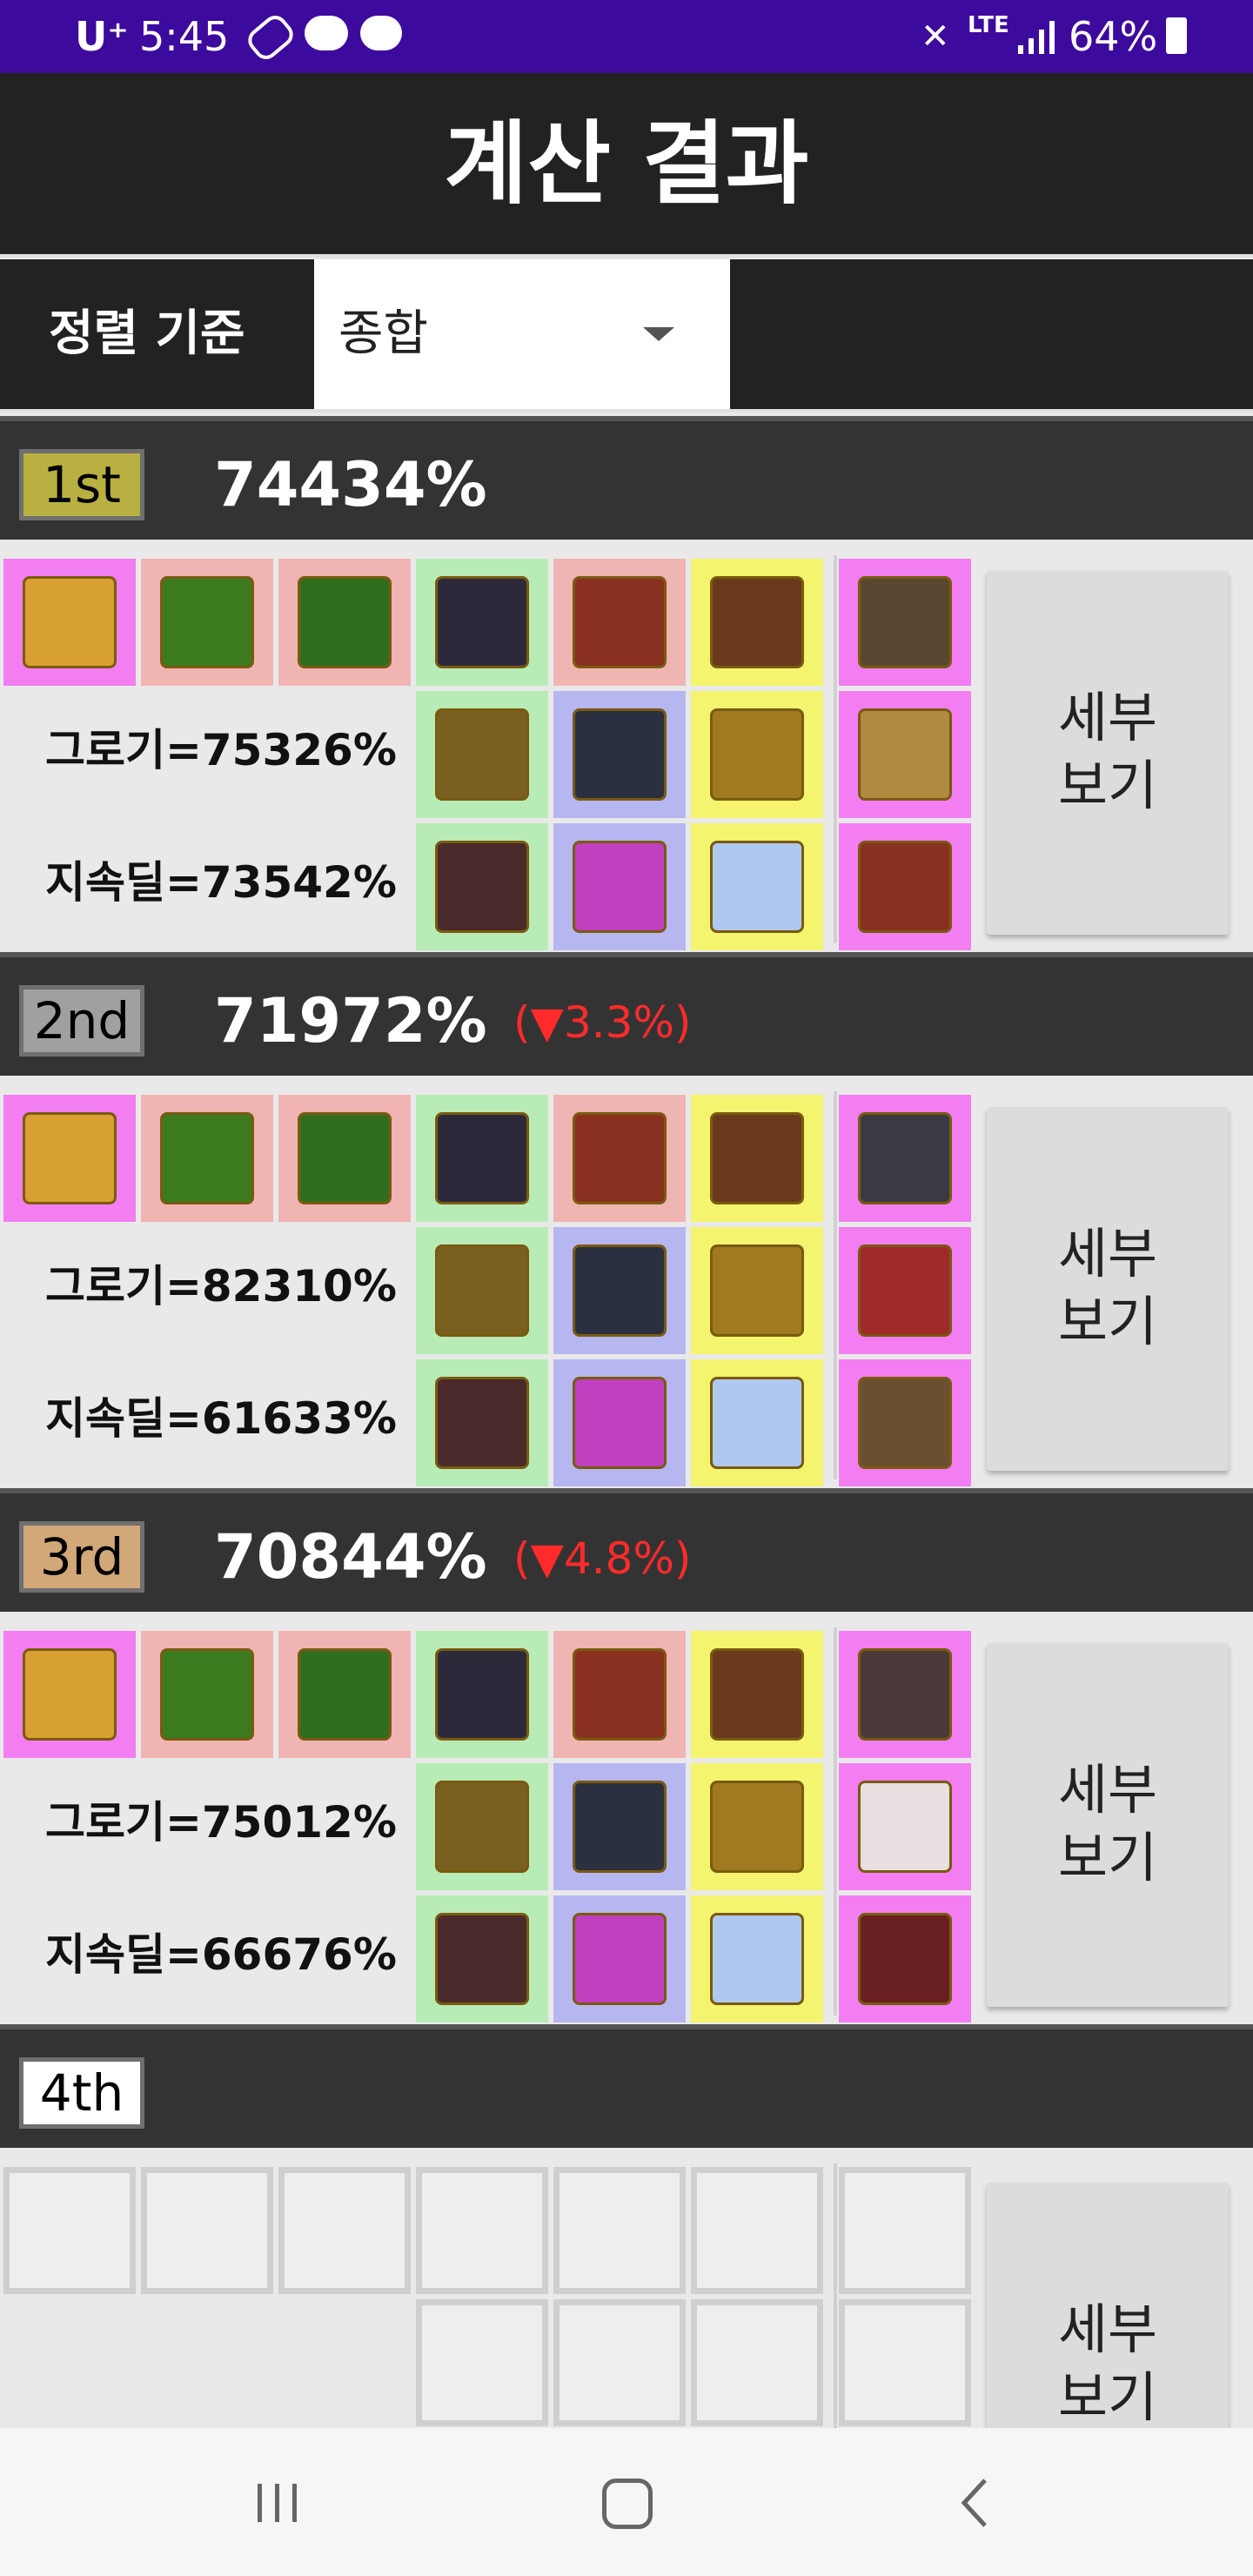 The width and height of the screenshot is (1253, 2576). I want to click on special-emblem-icon, so click(905, 1959).